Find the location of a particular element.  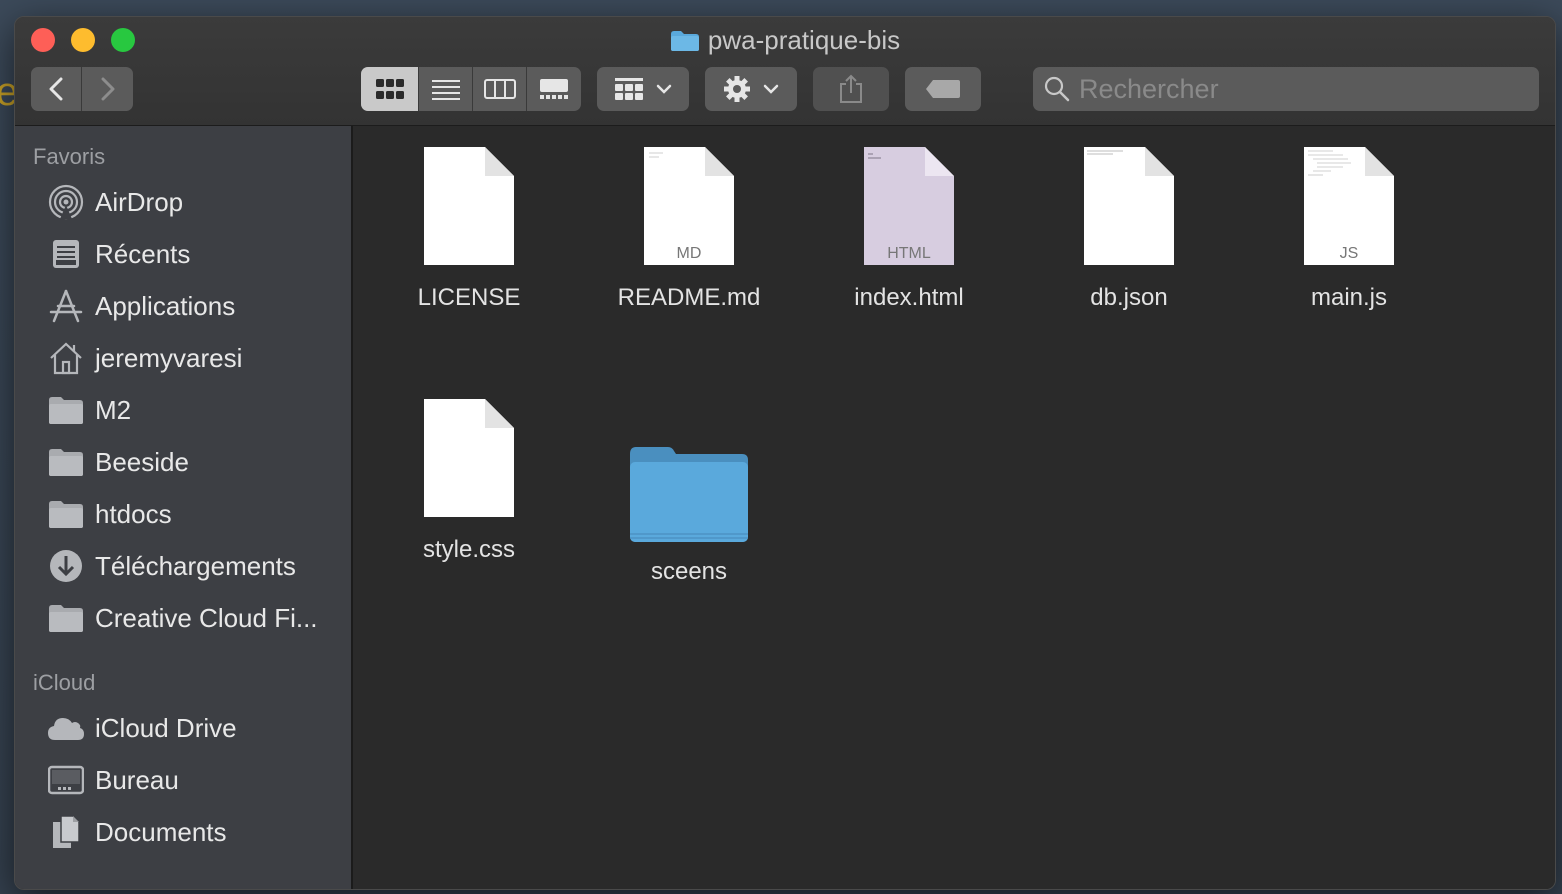

search-input is located at coordinates (1299, 89).